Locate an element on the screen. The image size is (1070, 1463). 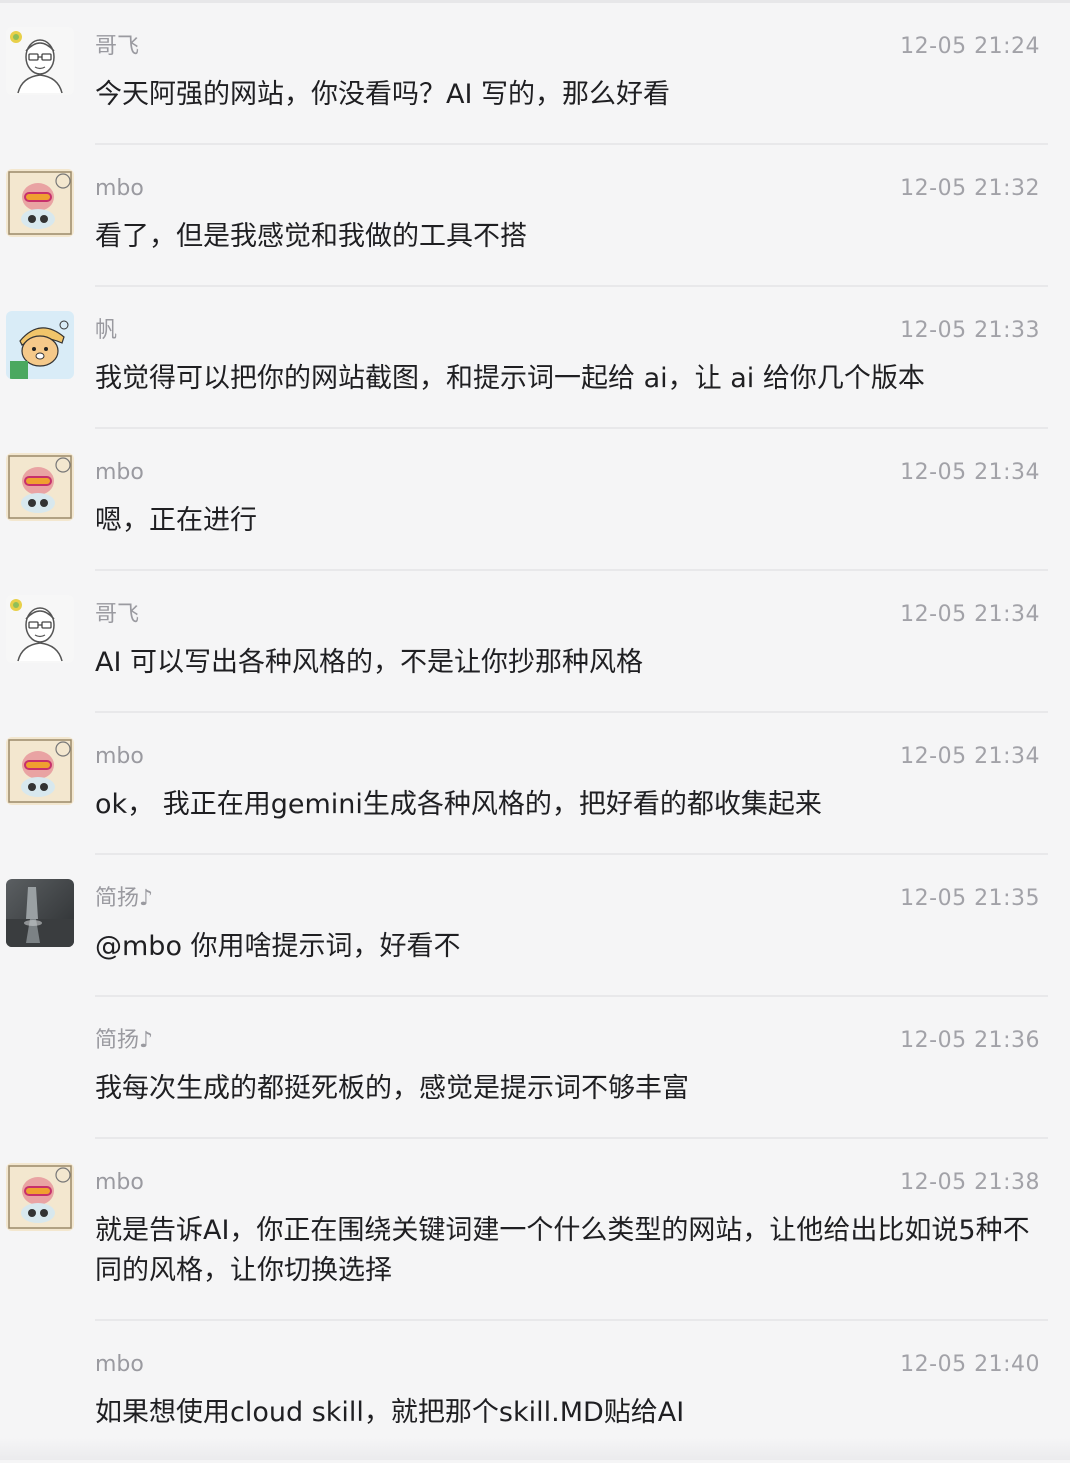
chat-message: 简扬♪ 12-05 21:36 我每次生成的都挺死板的，感觉是提示词不够丰富 is located at coordinates (535, 1068).